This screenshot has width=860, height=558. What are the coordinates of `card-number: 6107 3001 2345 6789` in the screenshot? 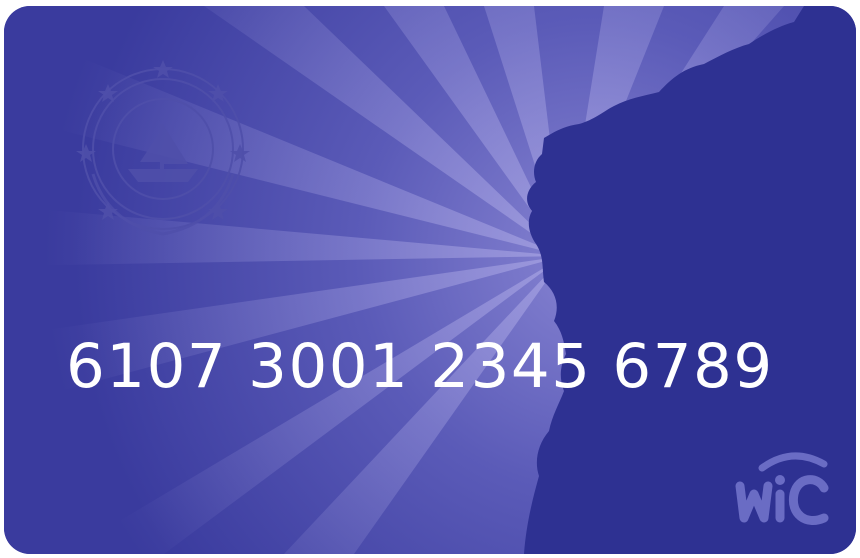 It's located at (420, 366).